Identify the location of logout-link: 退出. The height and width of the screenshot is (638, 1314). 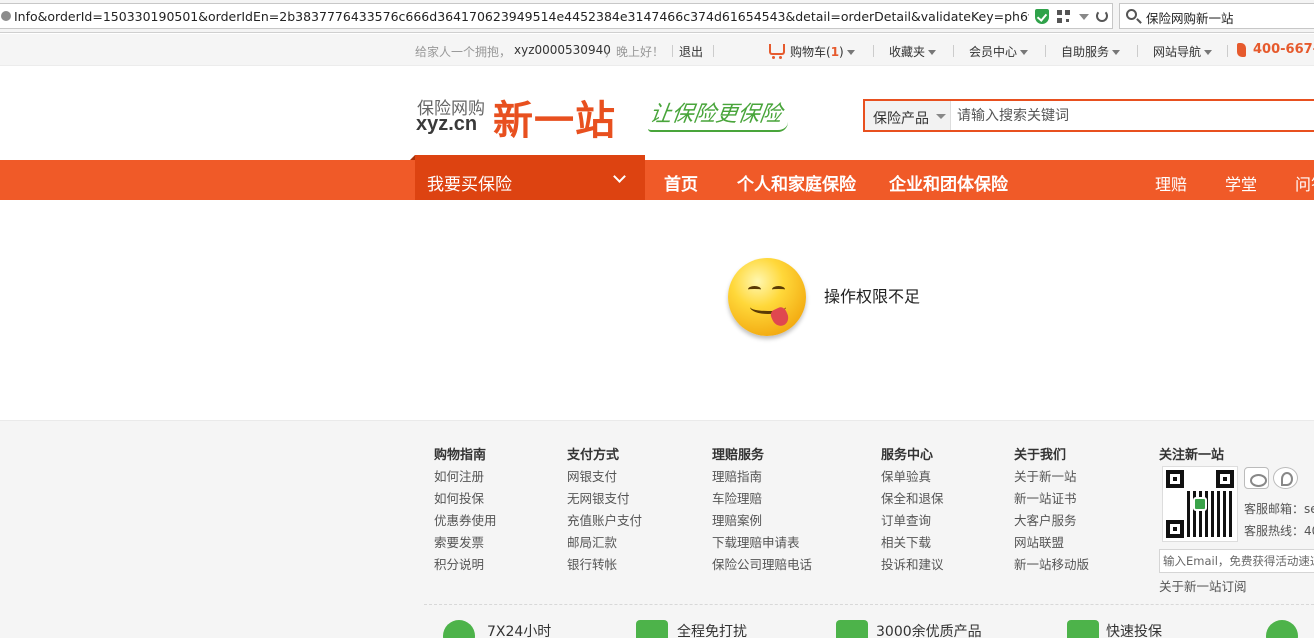
(691, 51).